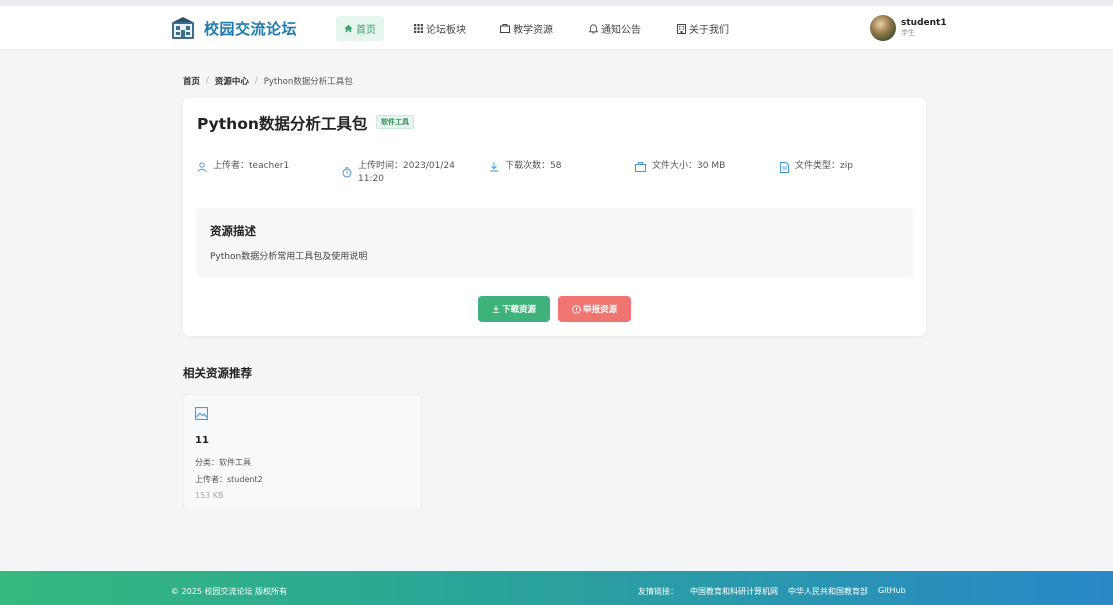 The height and width of the screenshot is (605, 1113). I want to click on breadcrumb-home: 首页, so click(191, 81).